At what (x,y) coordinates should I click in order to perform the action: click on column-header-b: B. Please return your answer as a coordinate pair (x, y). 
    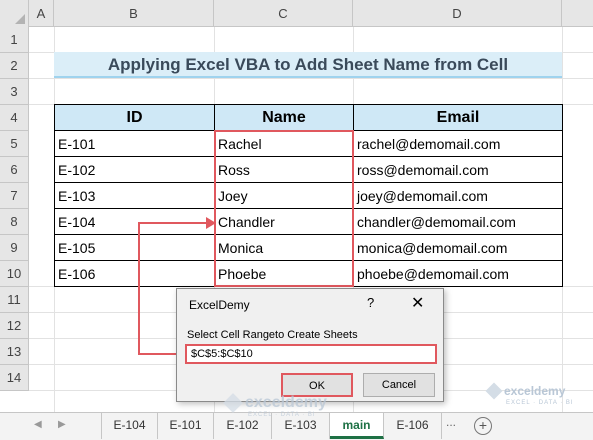
    Looking at the image, I should click on (134, 13).